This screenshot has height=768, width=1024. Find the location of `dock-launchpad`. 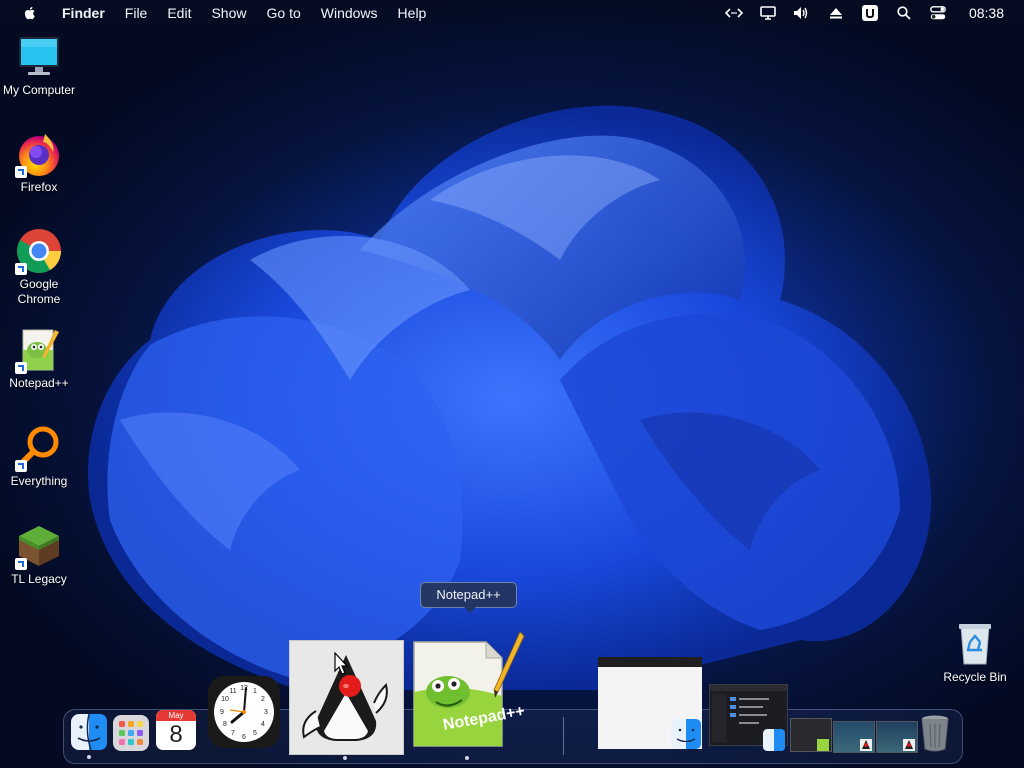

dock-launchpad is located at coordinates (131, 733).